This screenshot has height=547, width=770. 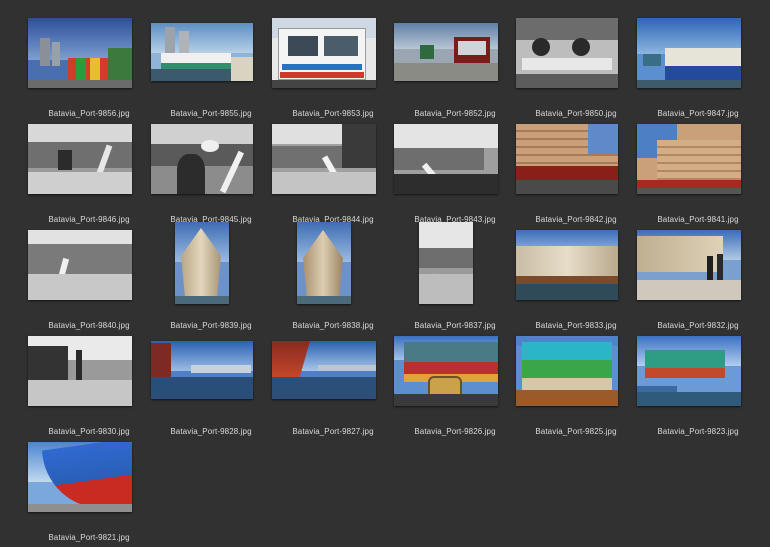 I want to click on thumbnail-filename: Batavia_Port-9850.jpg, so click(x=576, y=113).